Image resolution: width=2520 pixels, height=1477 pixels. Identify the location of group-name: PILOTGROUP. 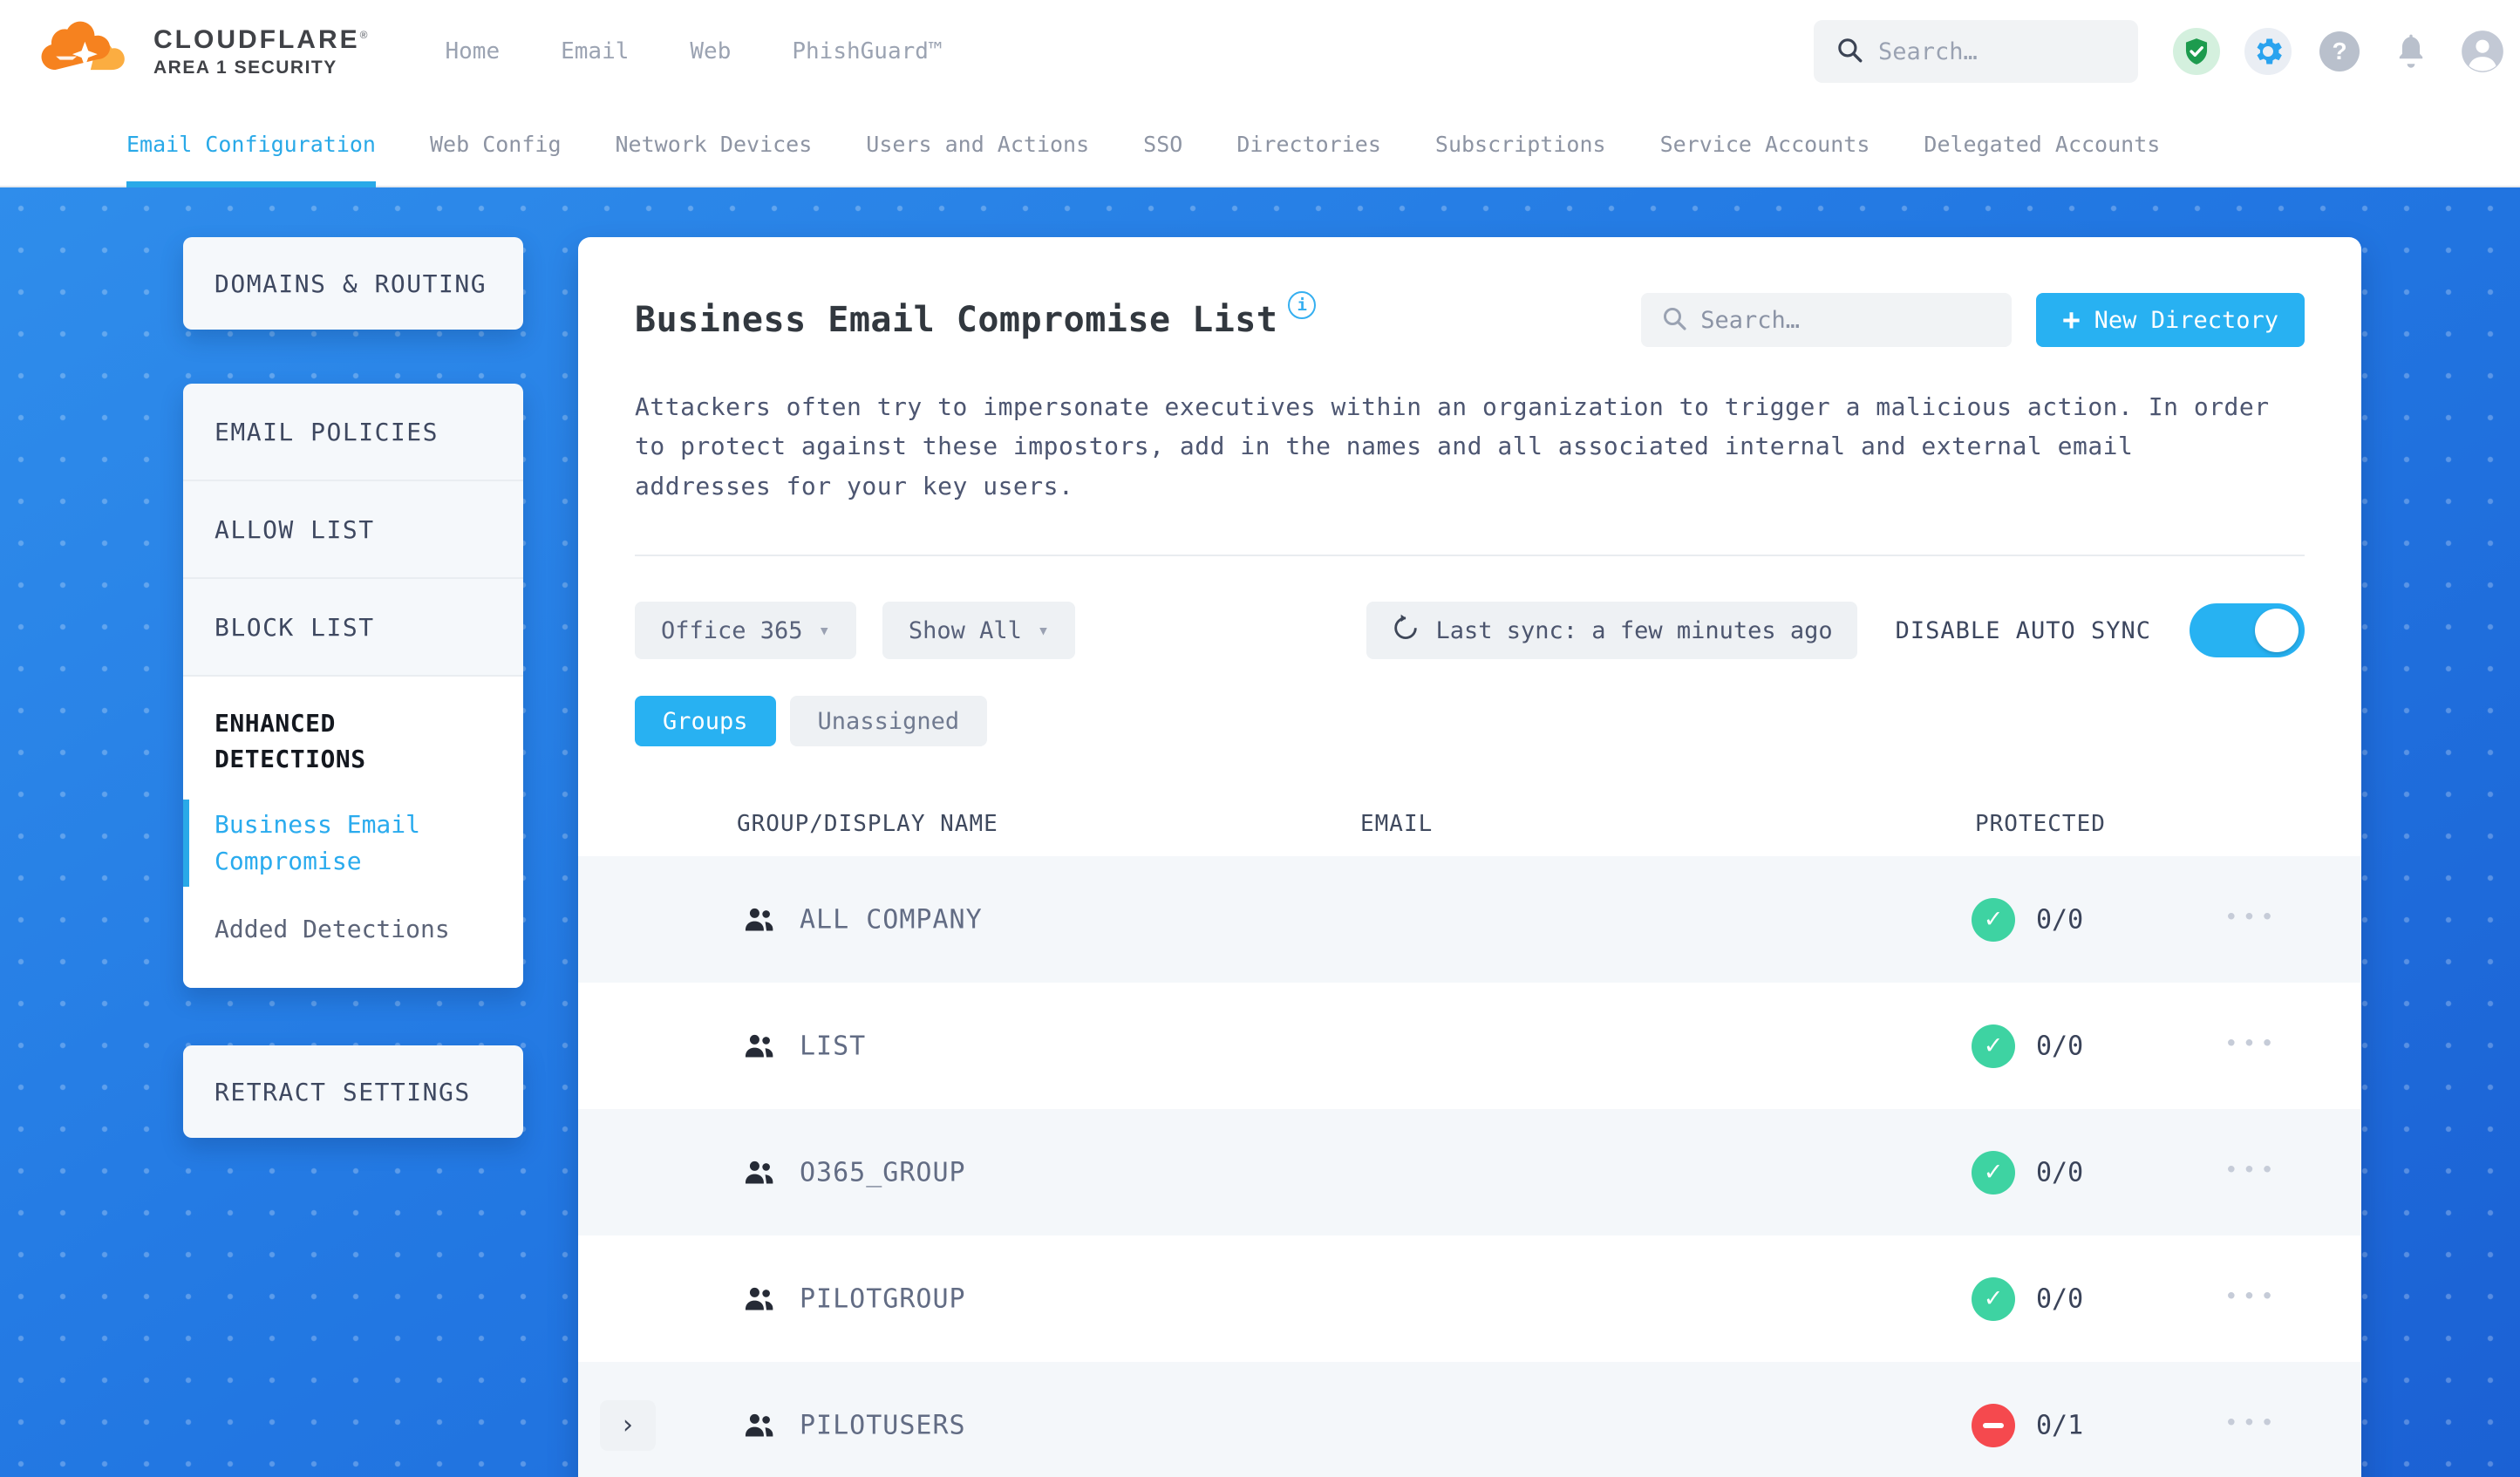
(883, 1299).